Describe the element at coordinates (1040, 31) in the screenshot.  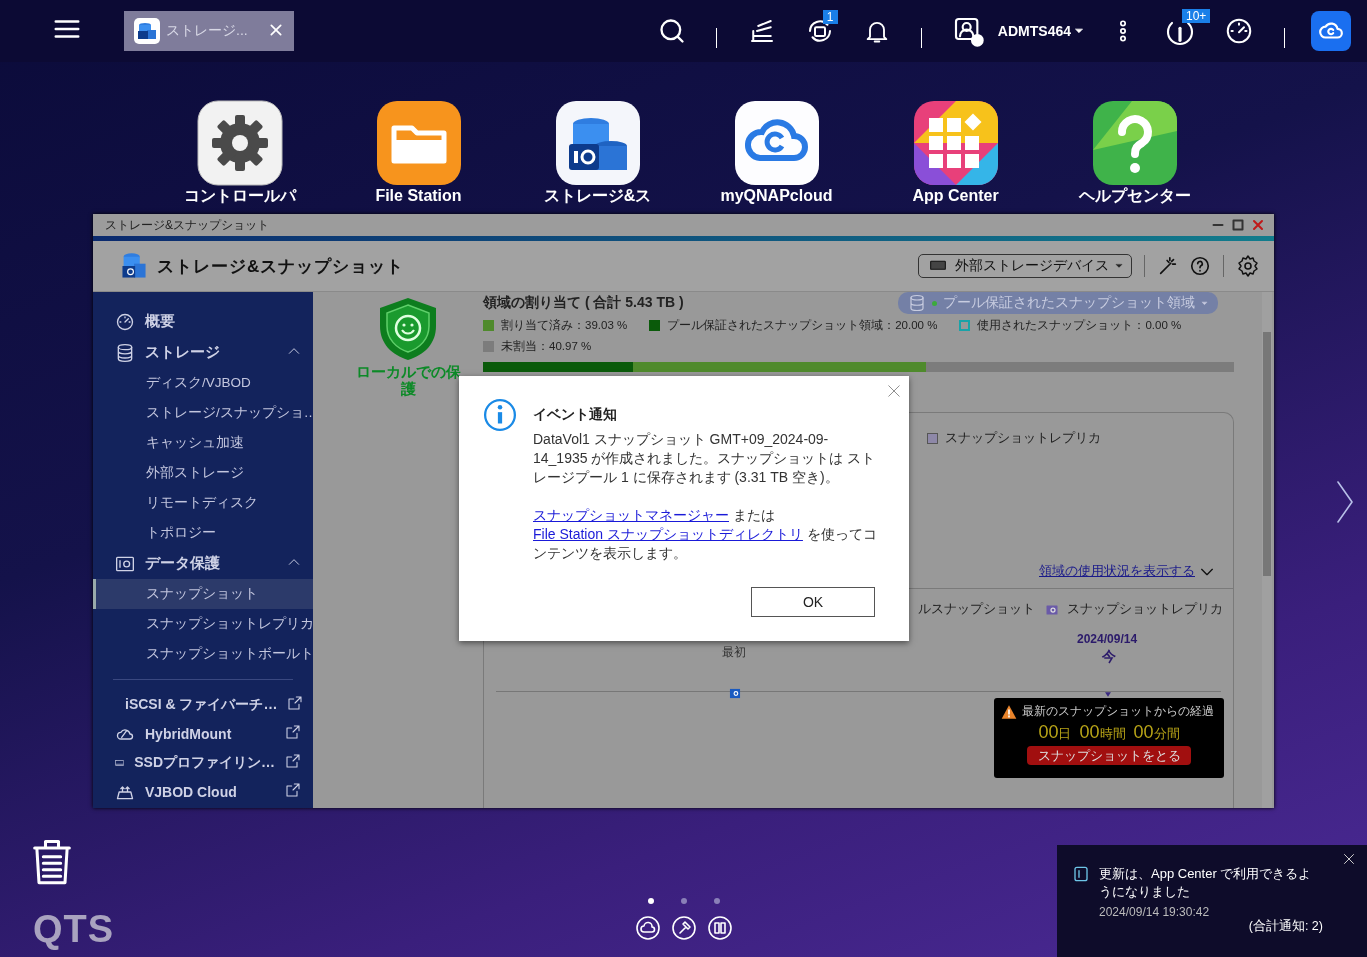
I see `user-menu: ADMTS464` at that location.